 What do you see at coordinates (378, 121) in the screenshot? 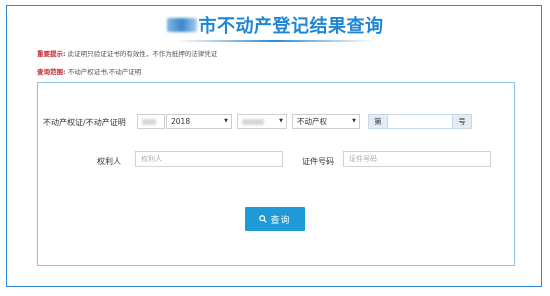
I see `prefix-addon: 第` at bounding box center [378, 121].